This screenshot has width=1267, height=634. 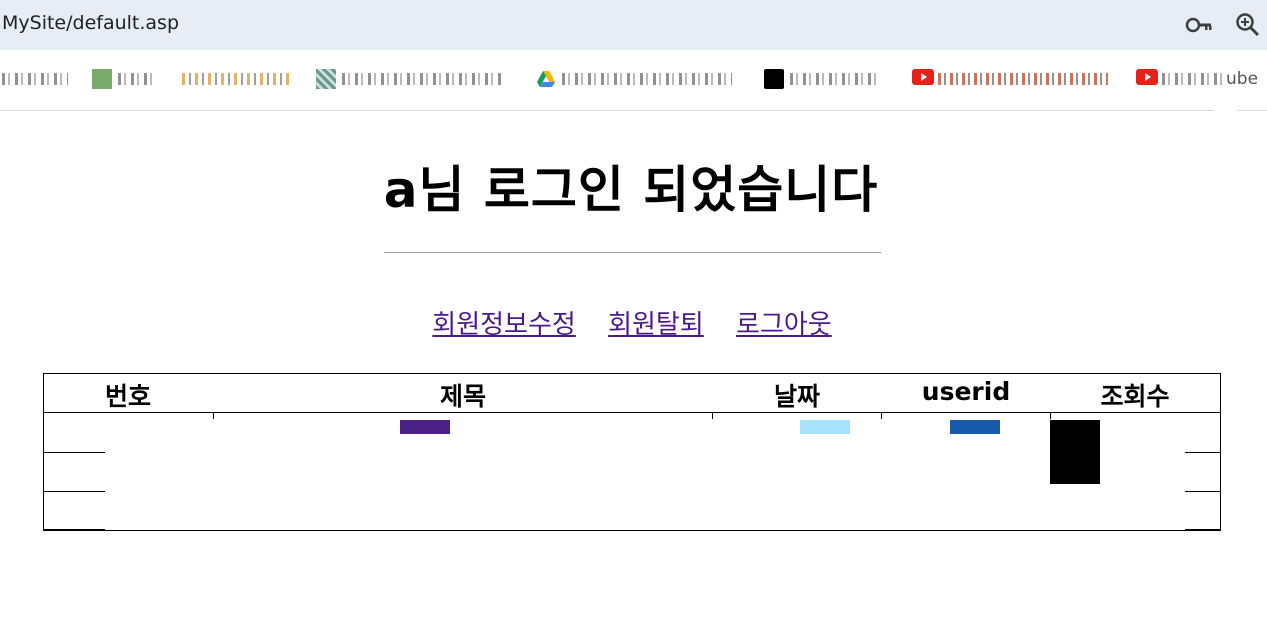 I want to click on page-title: a님 로그인 되었습니다, so click(x=631, y=190).